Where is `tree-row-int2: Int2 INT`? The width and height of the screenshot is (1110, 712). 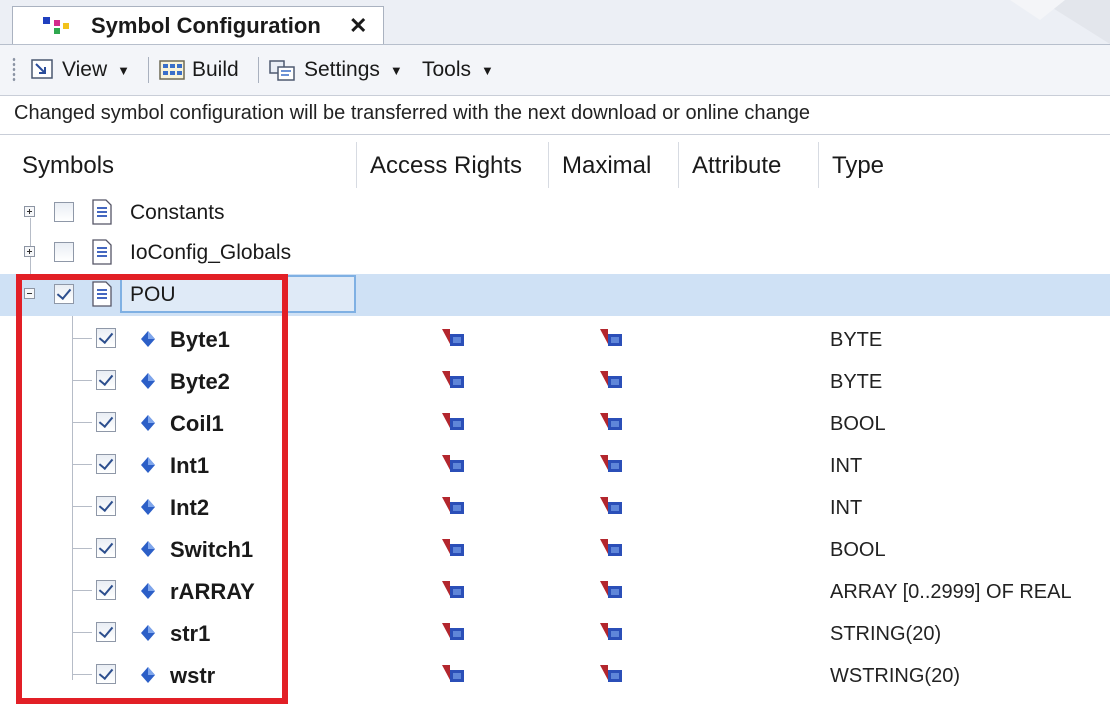 tree-row-int2: Int2 INT is located at coordinates (555, 507).